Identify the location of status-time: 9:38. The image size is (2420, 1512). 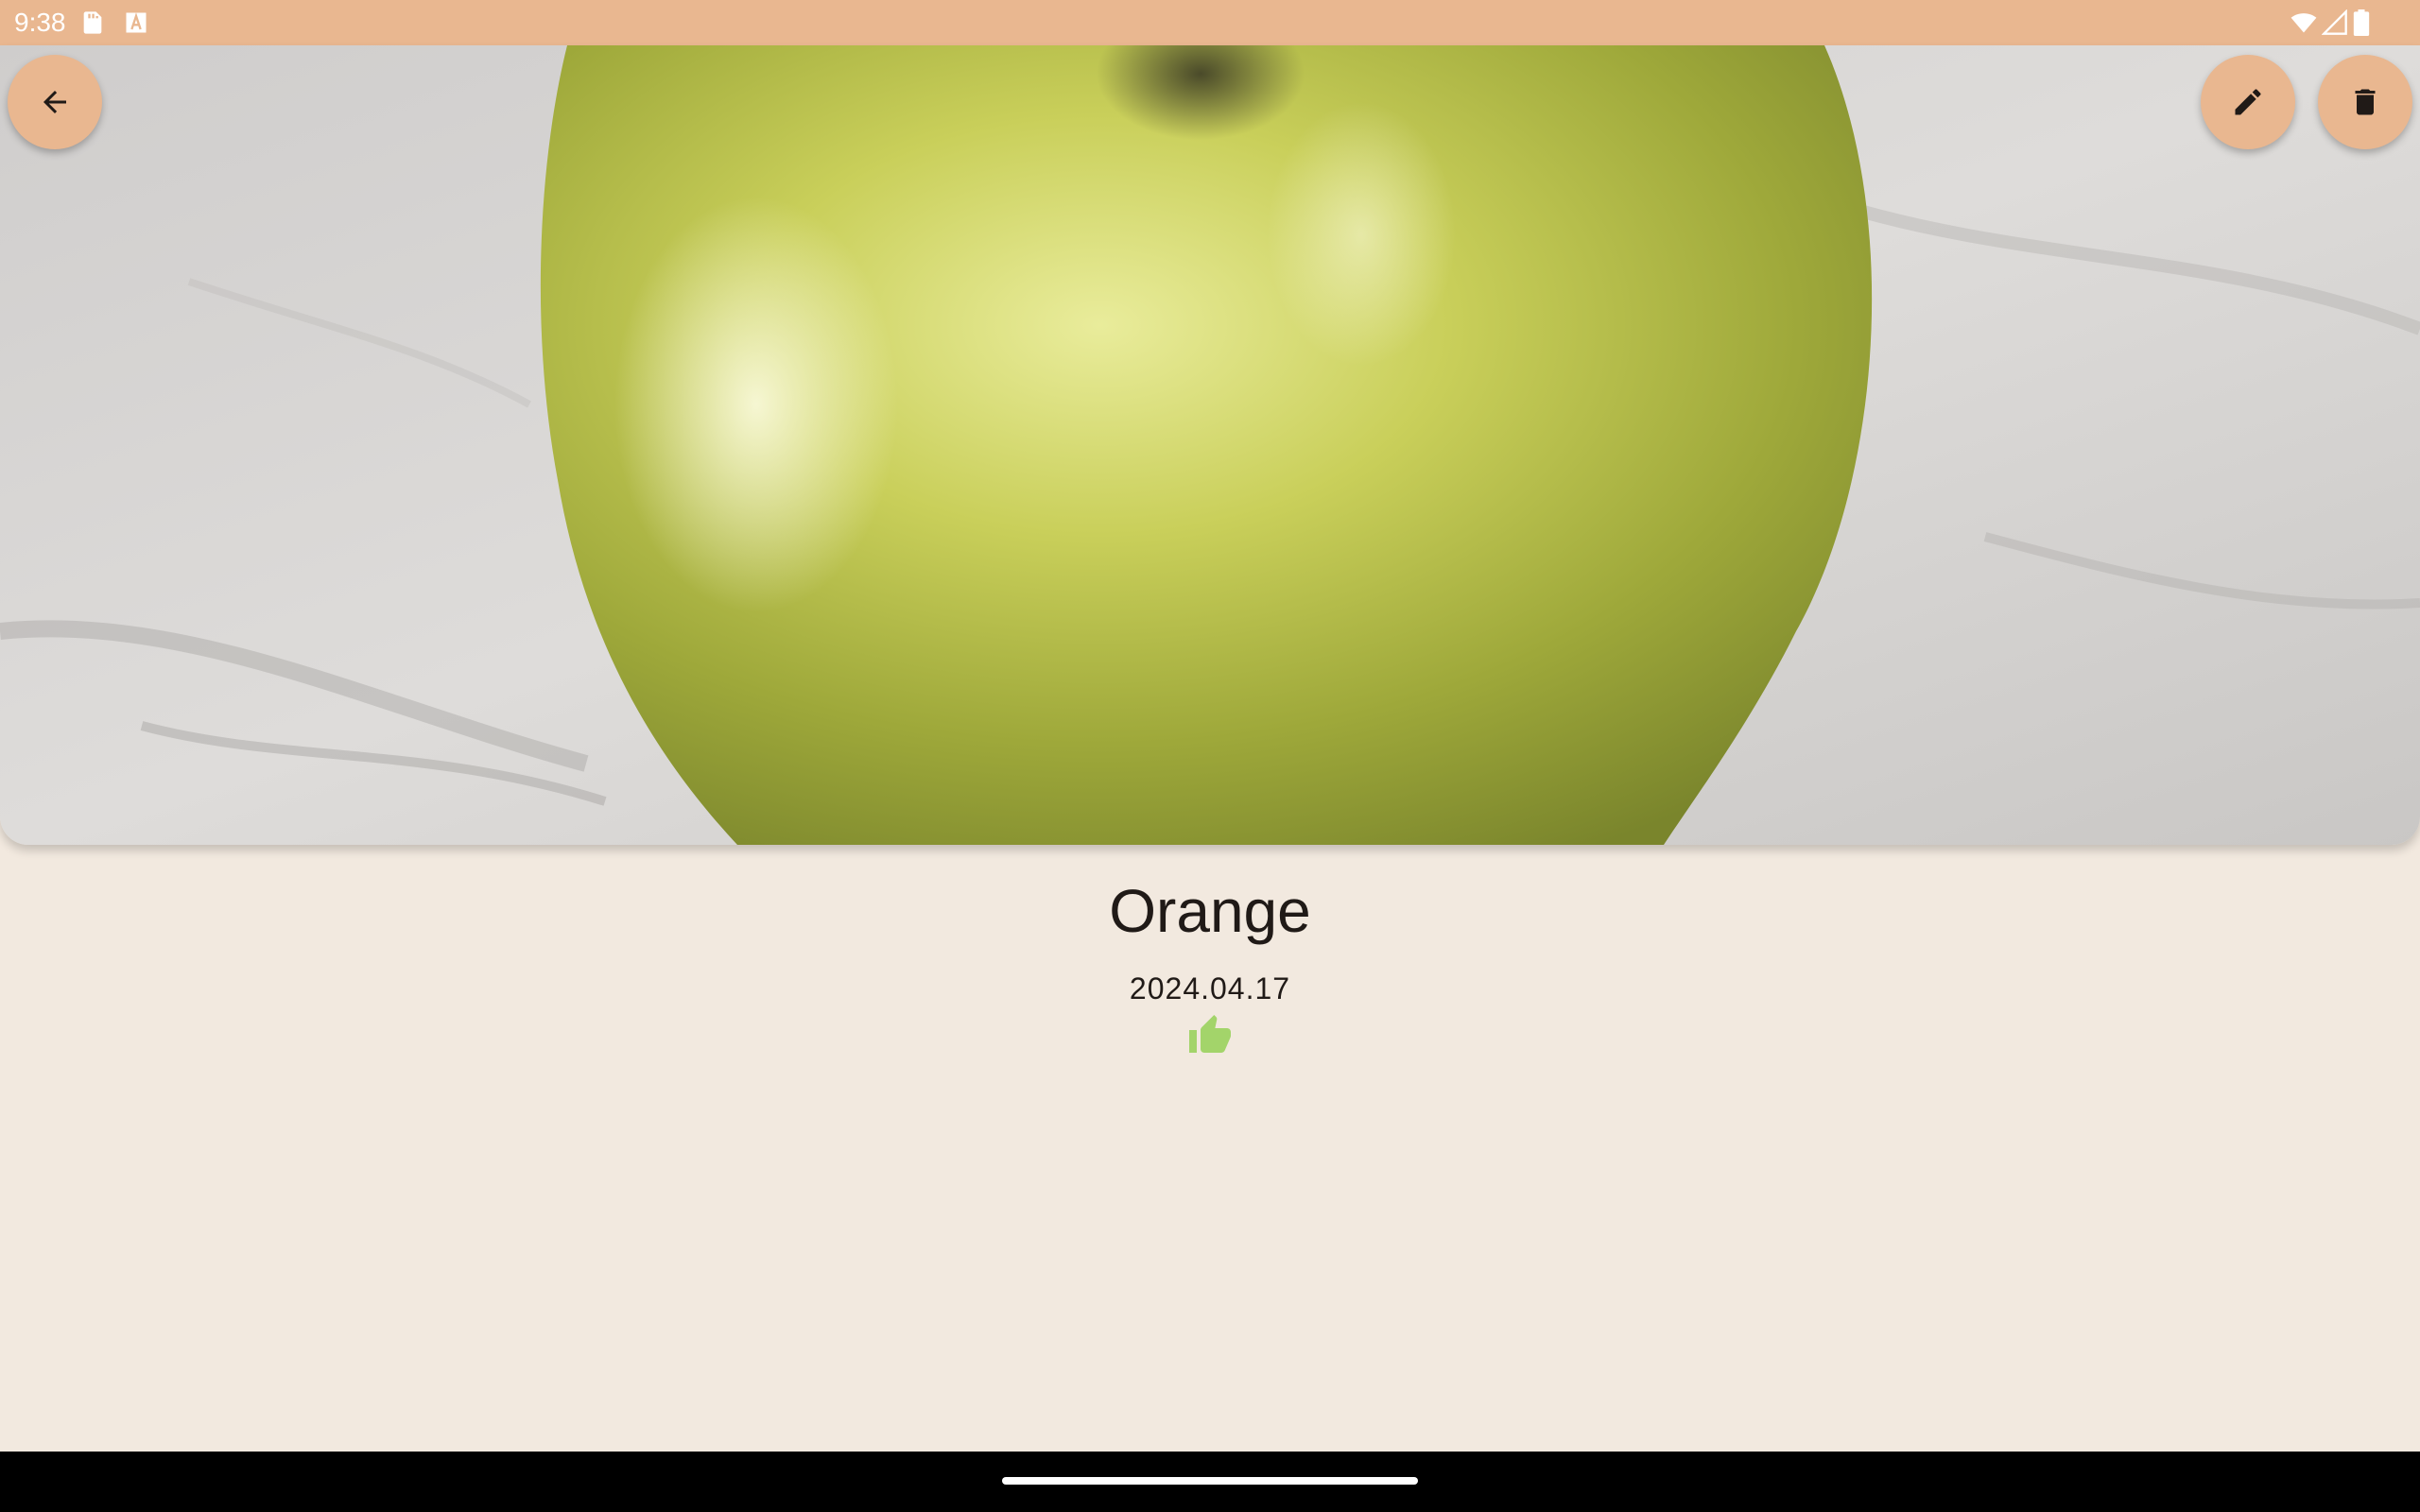
(40, 22).